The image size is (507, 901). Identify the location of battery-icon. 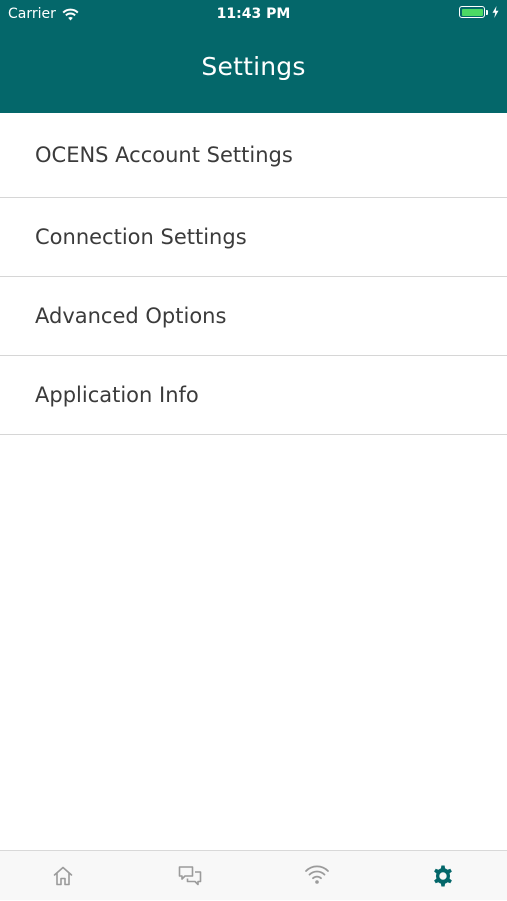
(472, 12).